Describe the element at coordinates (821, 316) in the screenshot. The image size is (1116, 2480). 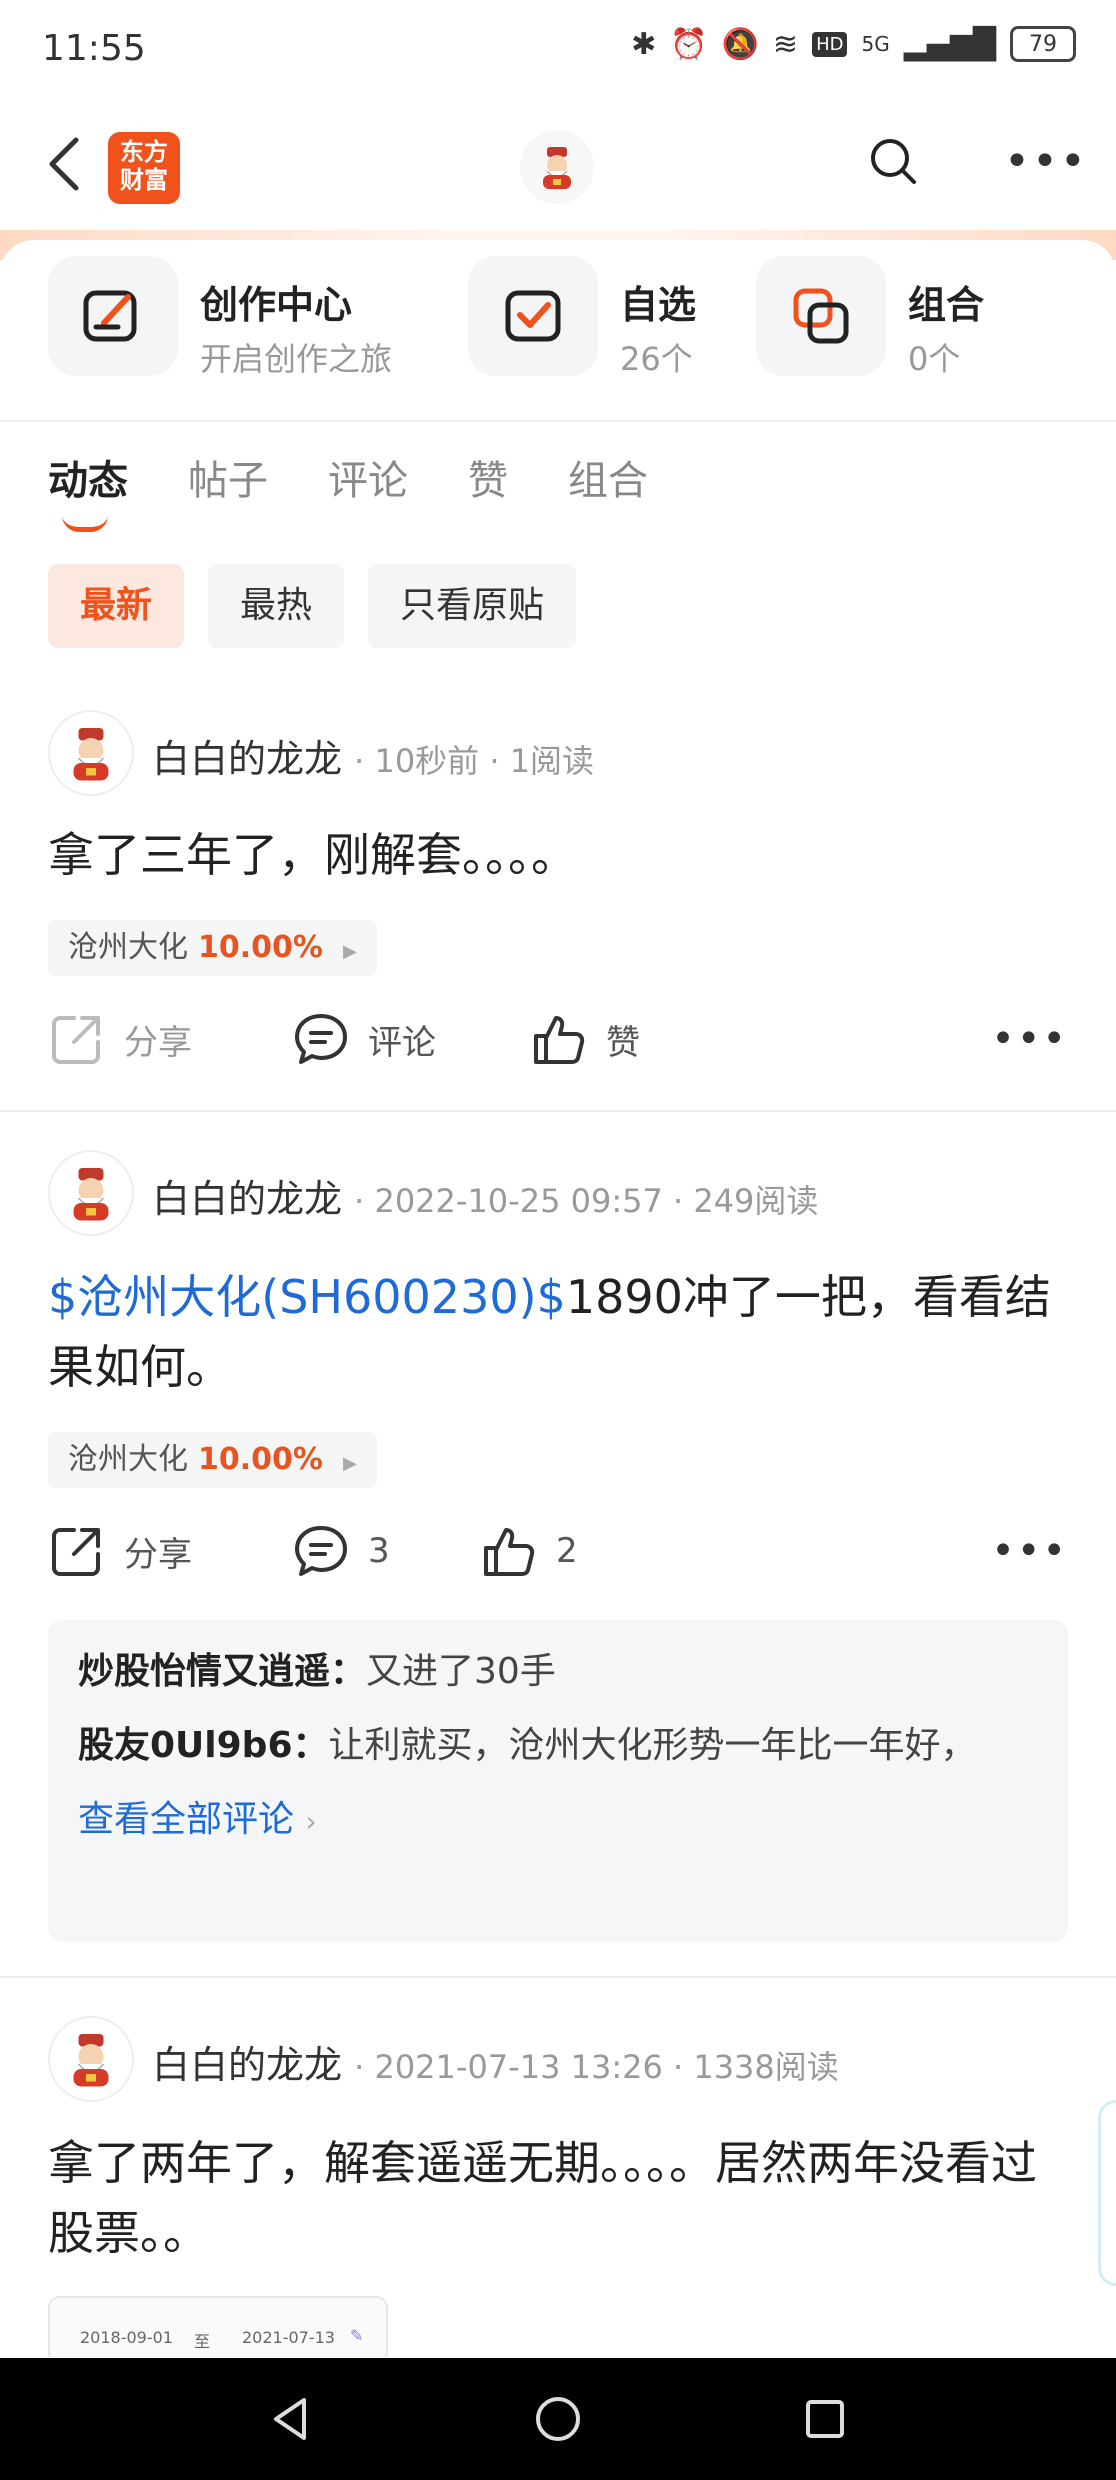
I see `portfolio-icon` at that location.